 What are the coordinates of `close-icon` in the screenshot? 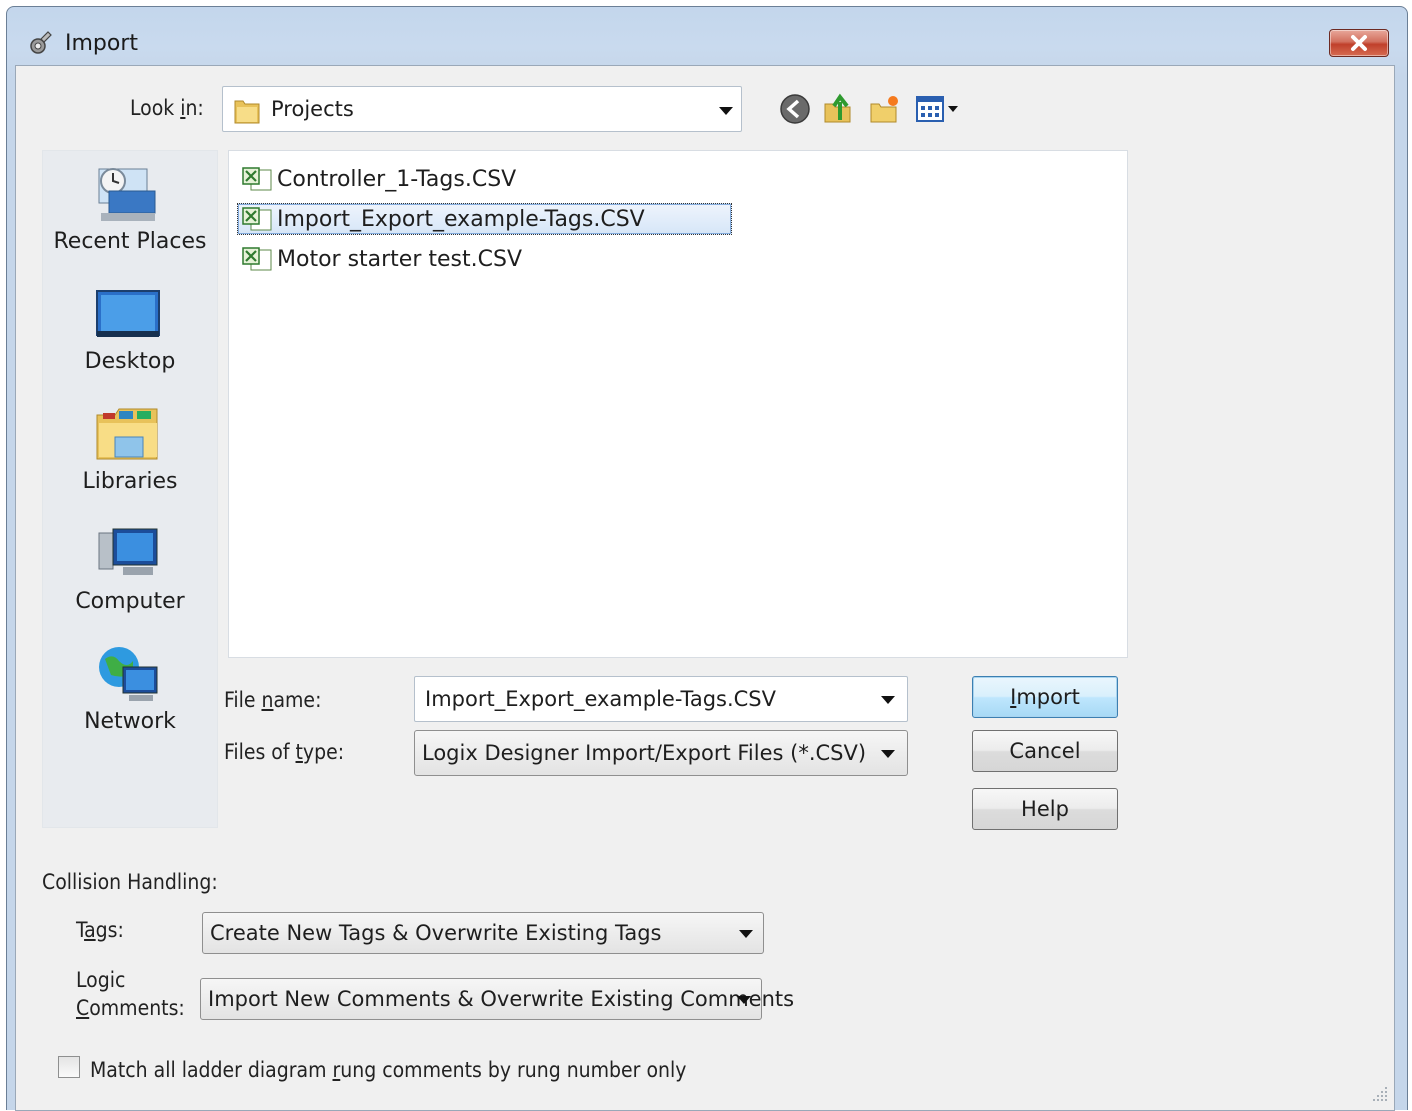 It's located at (1359, 43).